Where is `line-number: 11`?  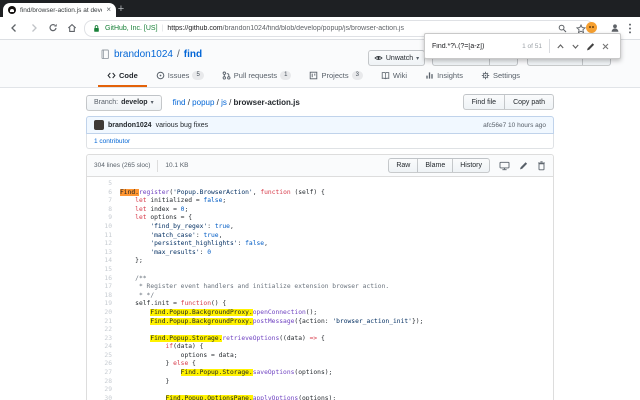 line-number: 11 is located at coordinates (103, 236).